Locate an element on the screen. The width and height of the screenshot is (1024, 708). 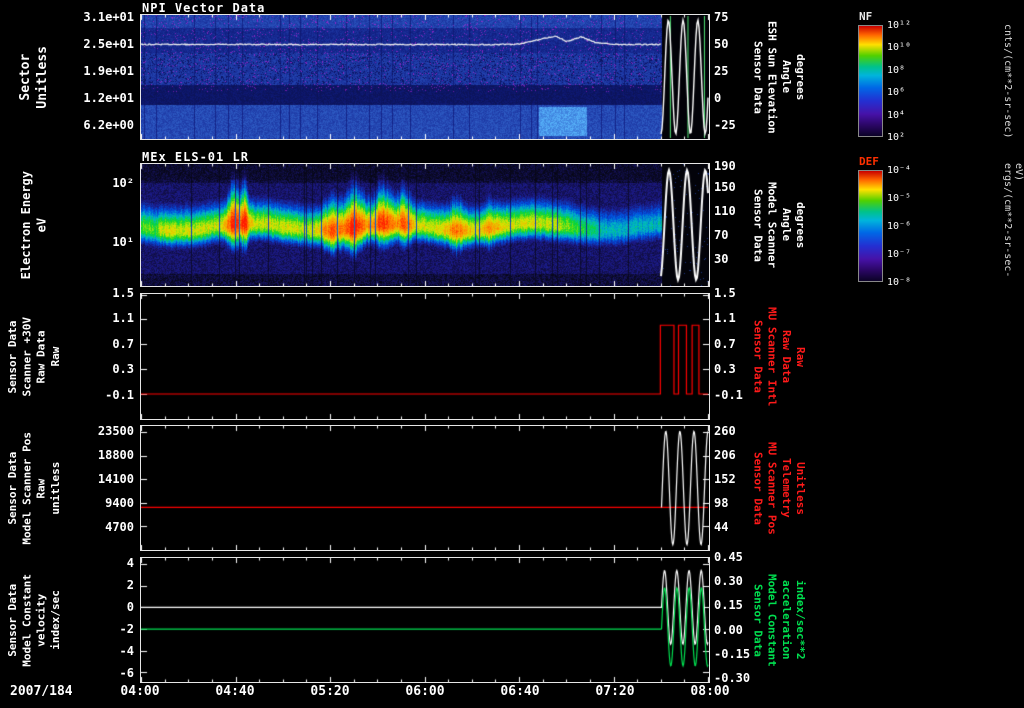
colorbar-def is located at coordinates (870, 226).